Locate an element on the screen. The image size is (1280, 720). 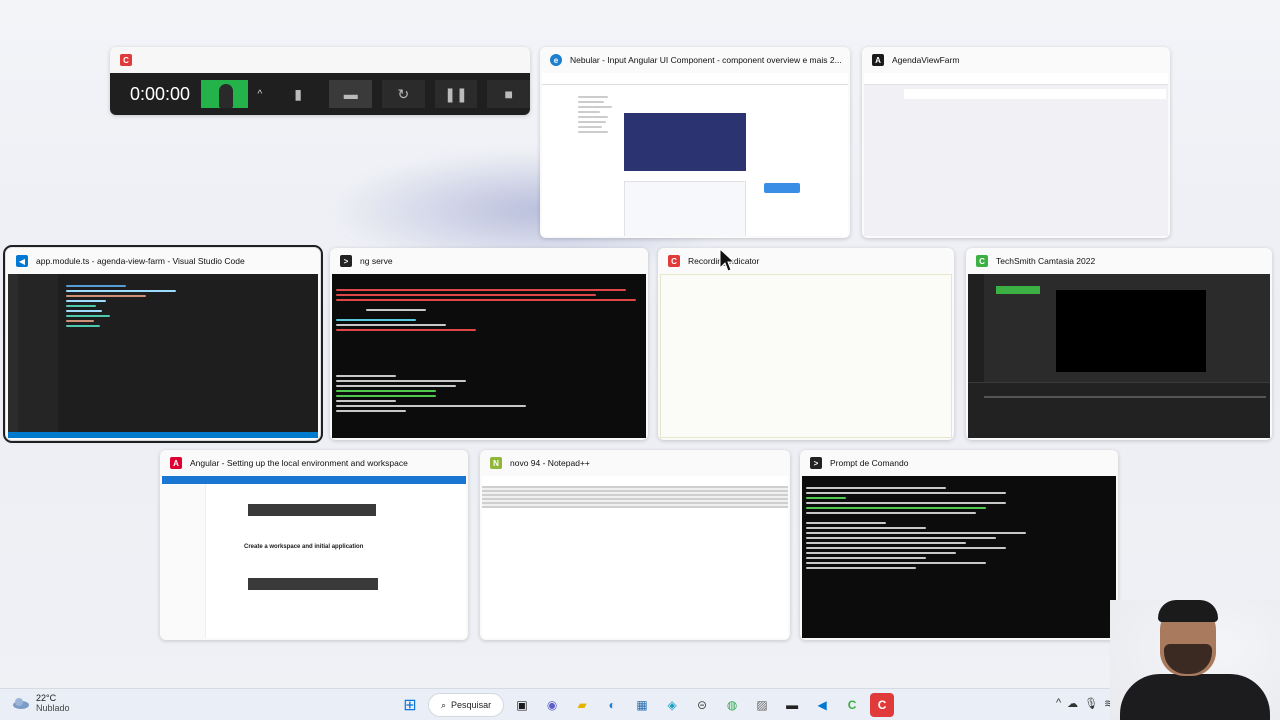
edge-icon: ◐ is located at coordinates (612, 705).